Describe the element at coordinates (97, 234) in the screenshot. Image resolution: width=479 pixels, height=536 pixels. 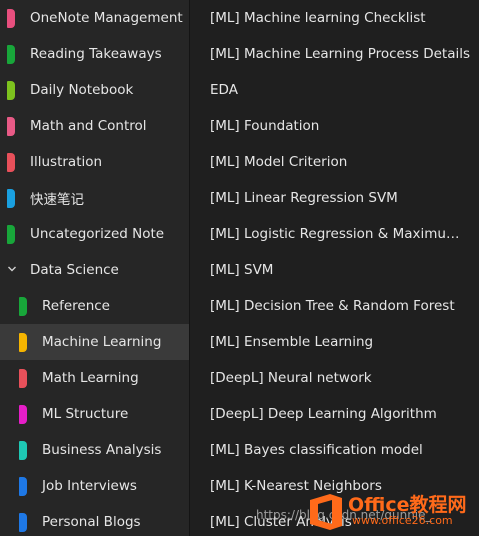
I see `section-label: Uncategorized Note` at that location.